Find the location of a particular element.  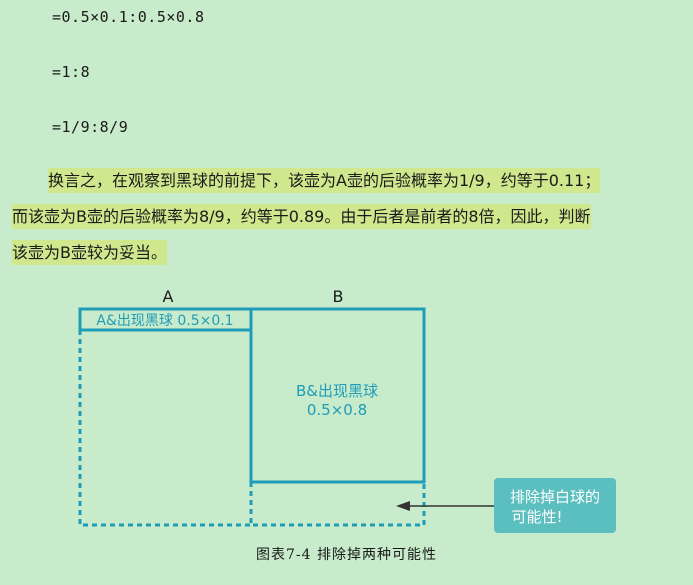

callout-text-2: 可能性! is located at coordinates (536, 517).